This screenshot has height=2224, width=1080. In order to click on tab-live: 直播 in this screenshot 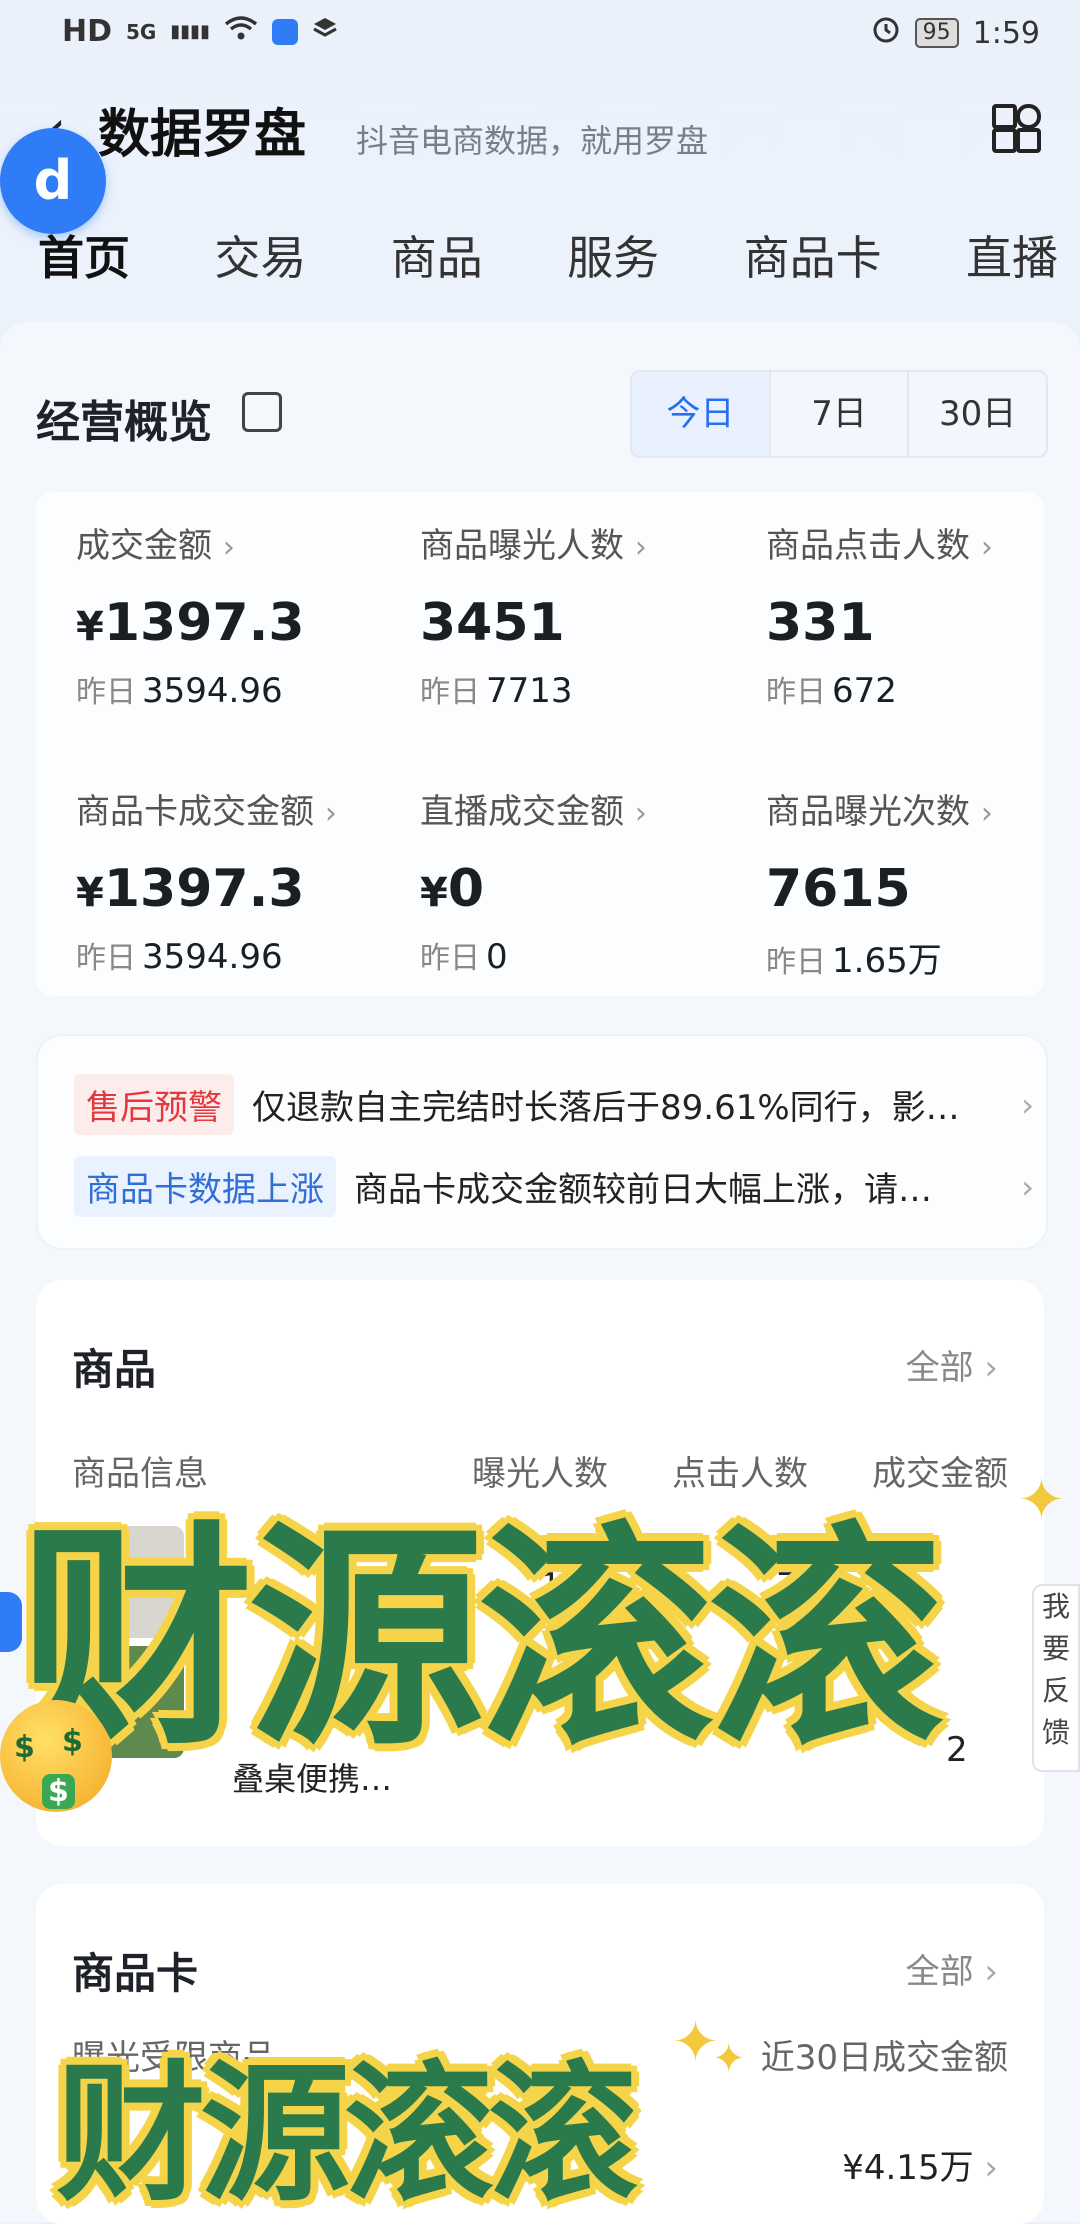, I will do `click(1012, 255)`.